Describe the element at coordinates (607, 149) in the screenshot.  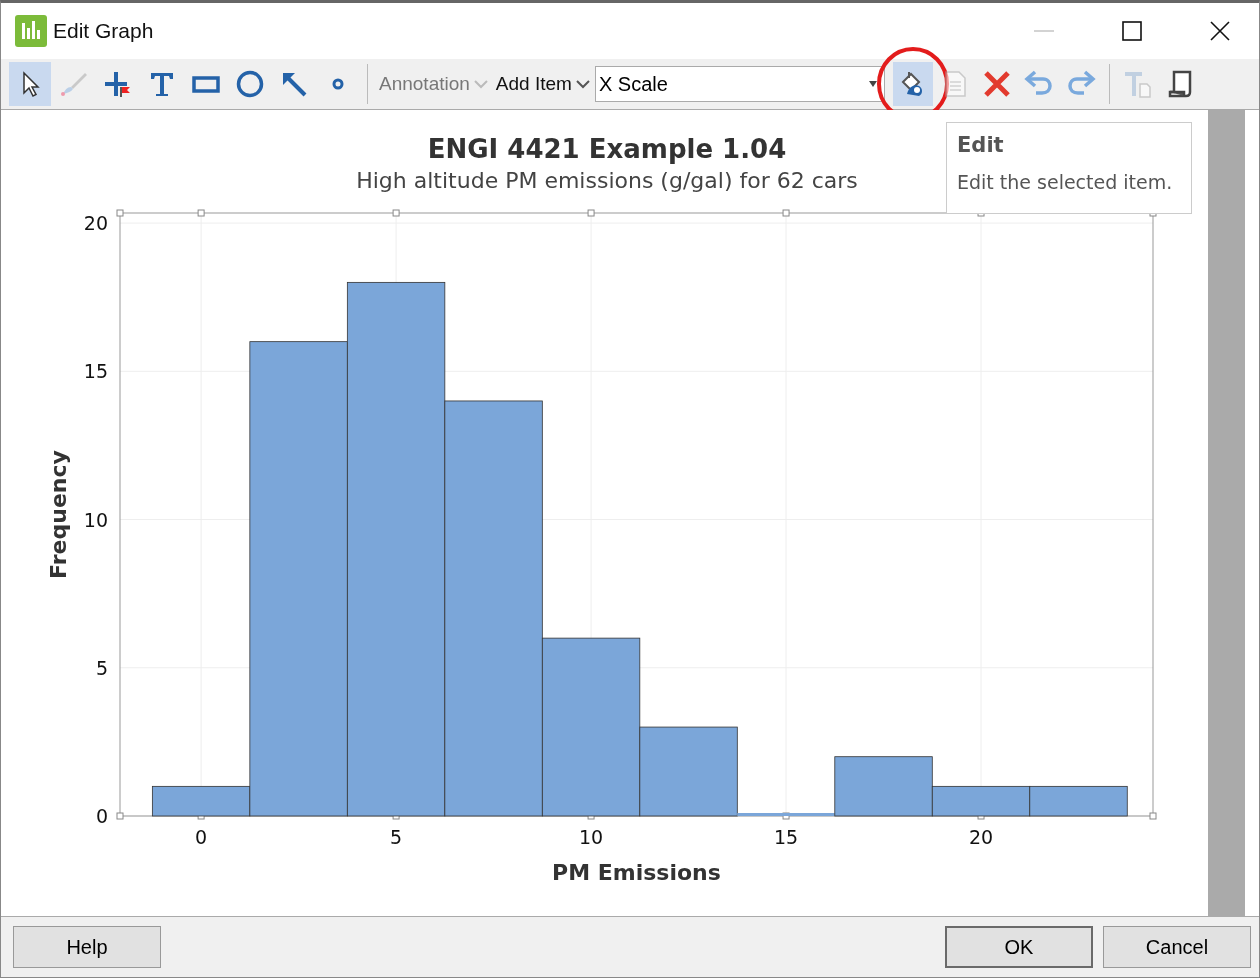
I see `chart-title: ENGI 4421 Example 1.04` at that location.